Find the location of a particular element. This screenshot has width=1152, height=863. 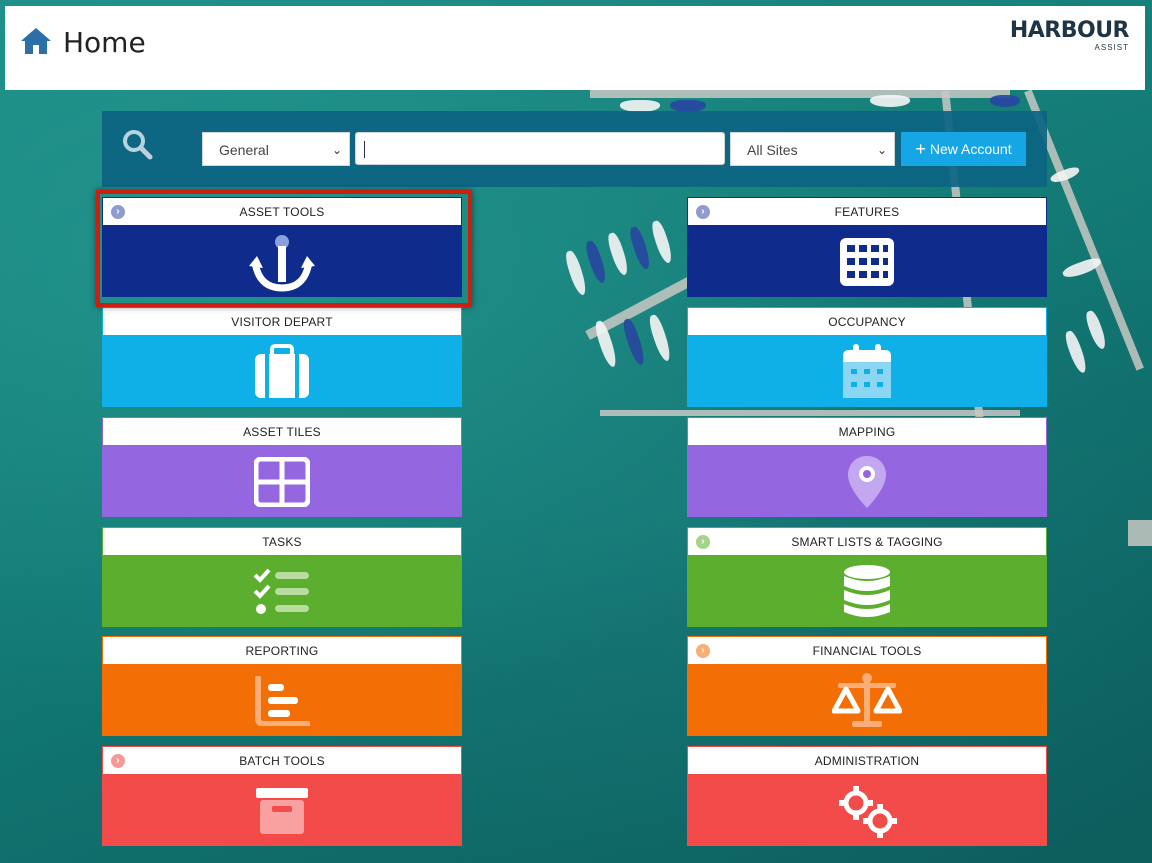

tile-header: TASKS is located at coordinates (282, 541).